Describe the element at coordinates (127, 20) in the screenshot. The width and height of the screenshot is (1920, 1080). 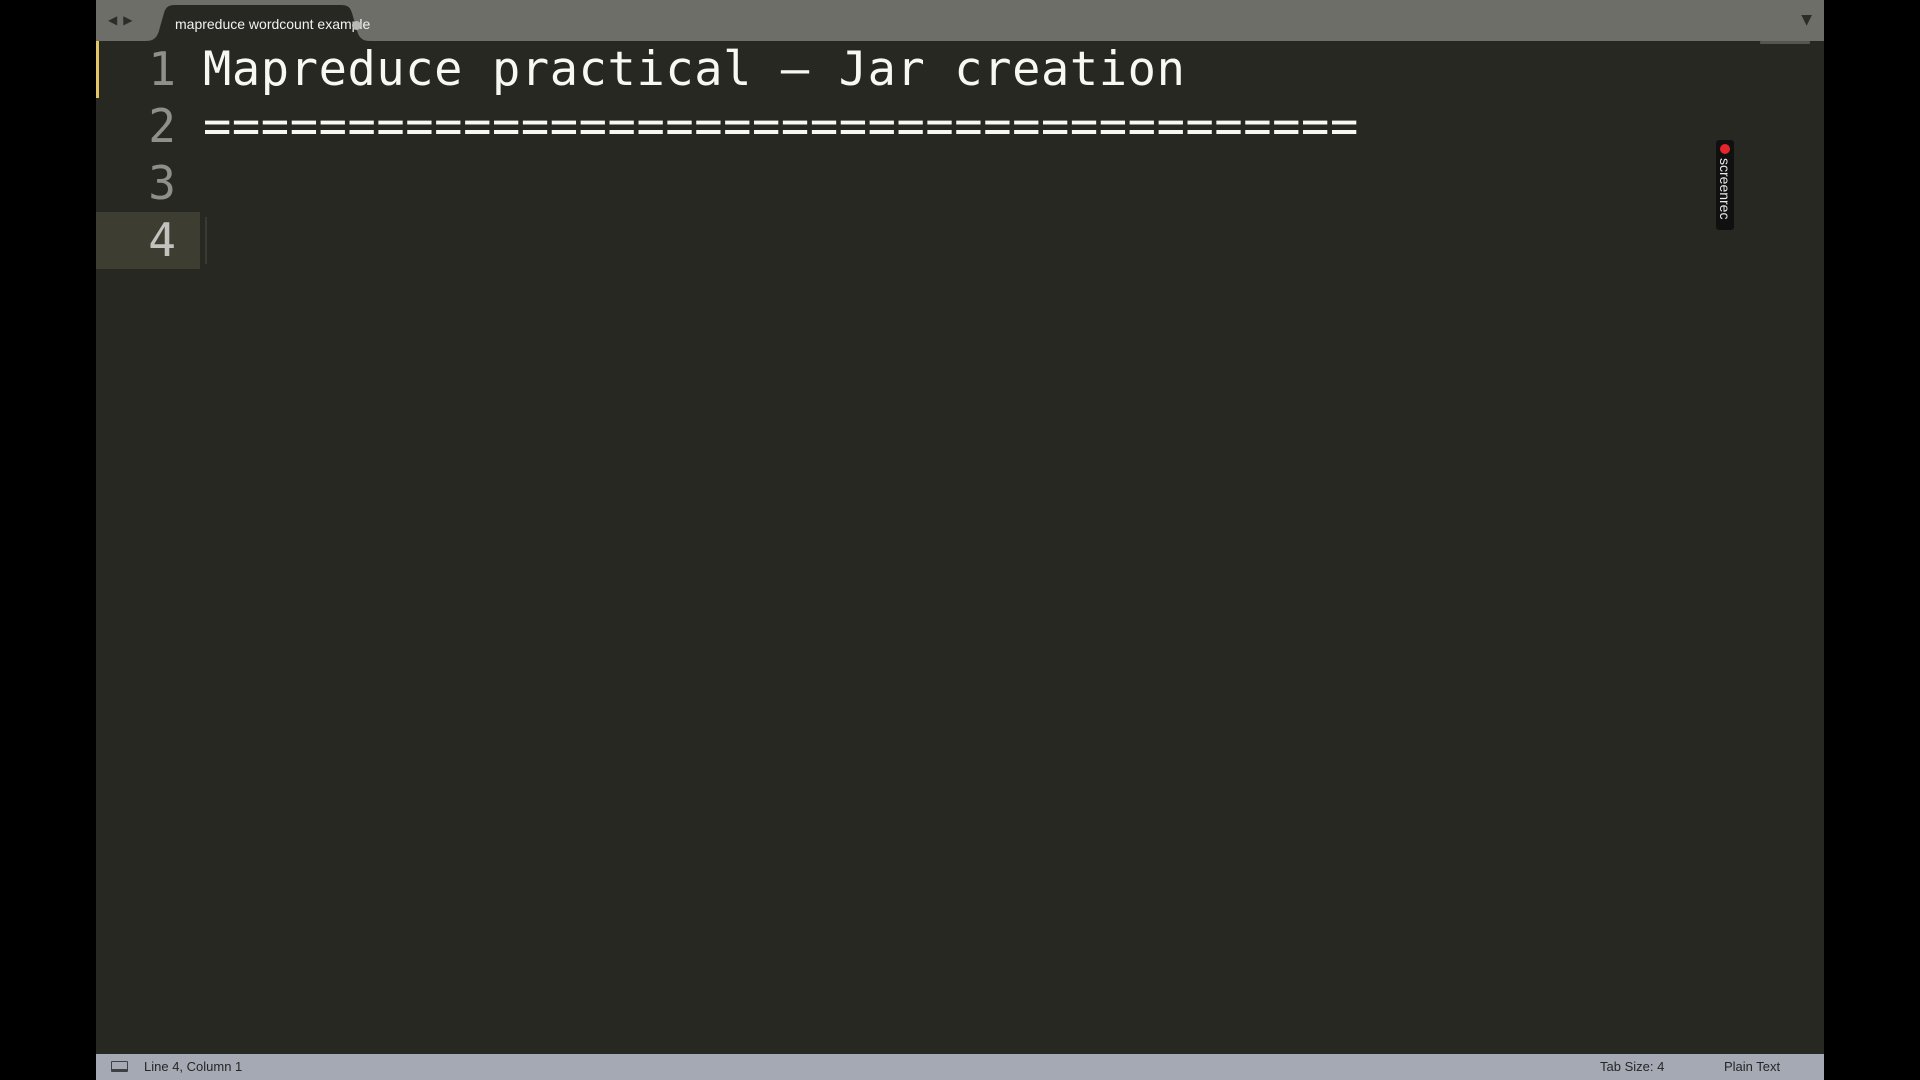
I see `forward-arrow-icon: ▶` at that location.